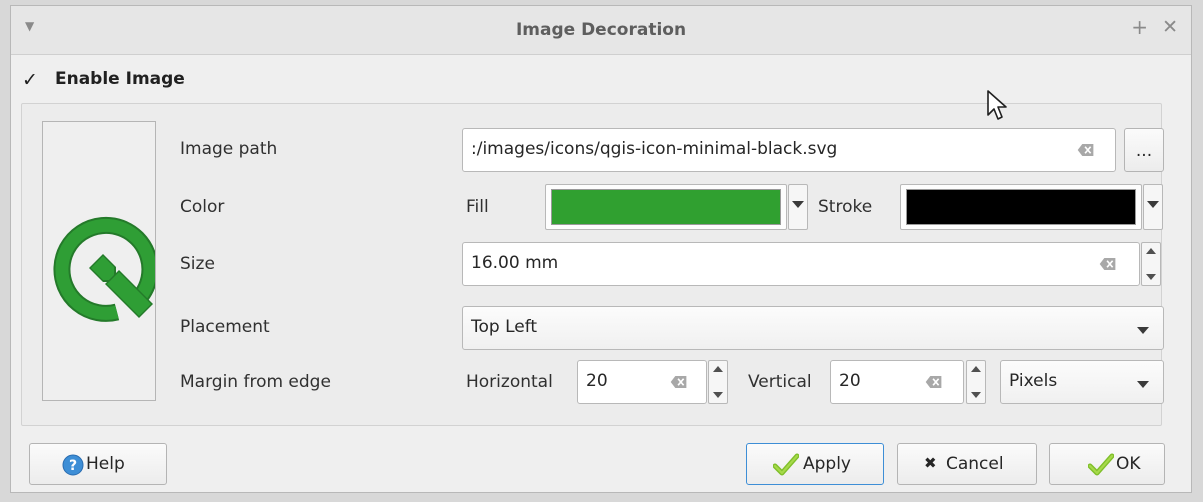  I want to click on stroke-color-dropdown, so click(1153, 207).